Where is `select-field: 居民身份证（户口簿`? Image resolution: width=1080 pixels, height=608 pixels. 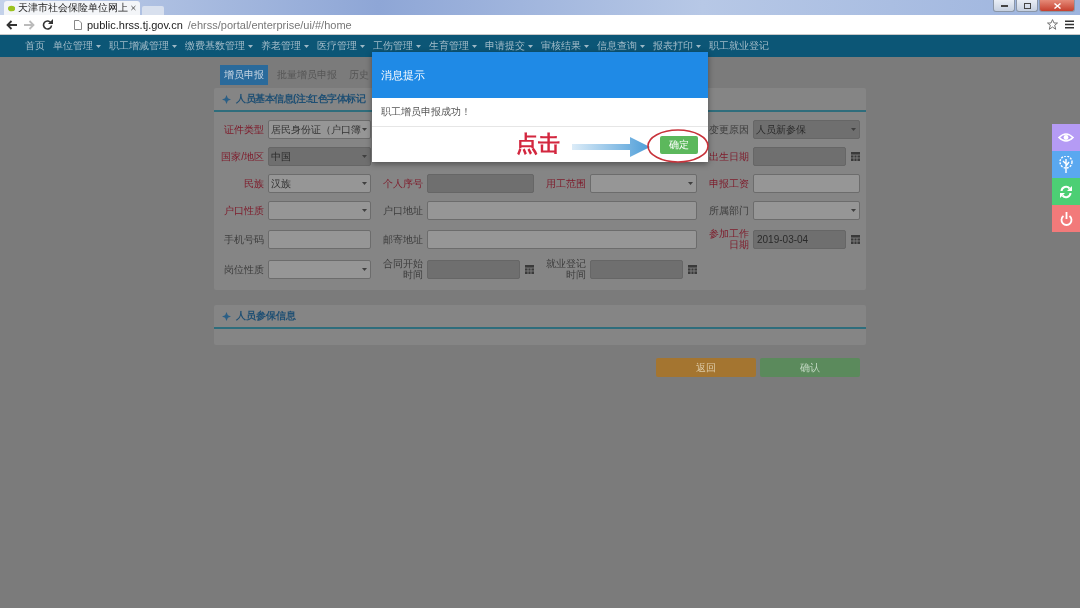
select-field: 居民身份证（户口簿 is located at coordinates (319, 129).